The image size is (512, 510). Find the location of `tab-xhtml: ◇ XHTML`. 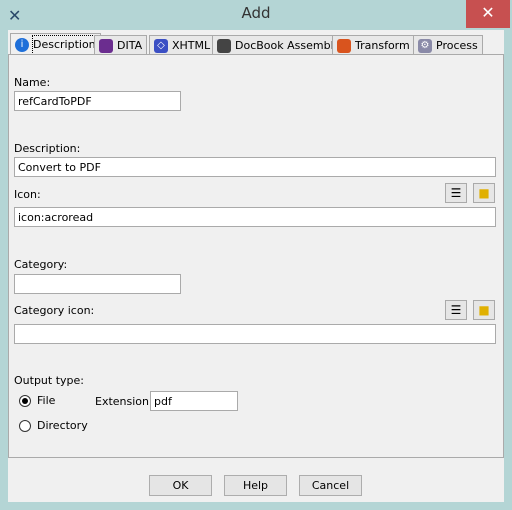

tab-xhtml: ◇ XHTML is located at coordinates (182, 45).